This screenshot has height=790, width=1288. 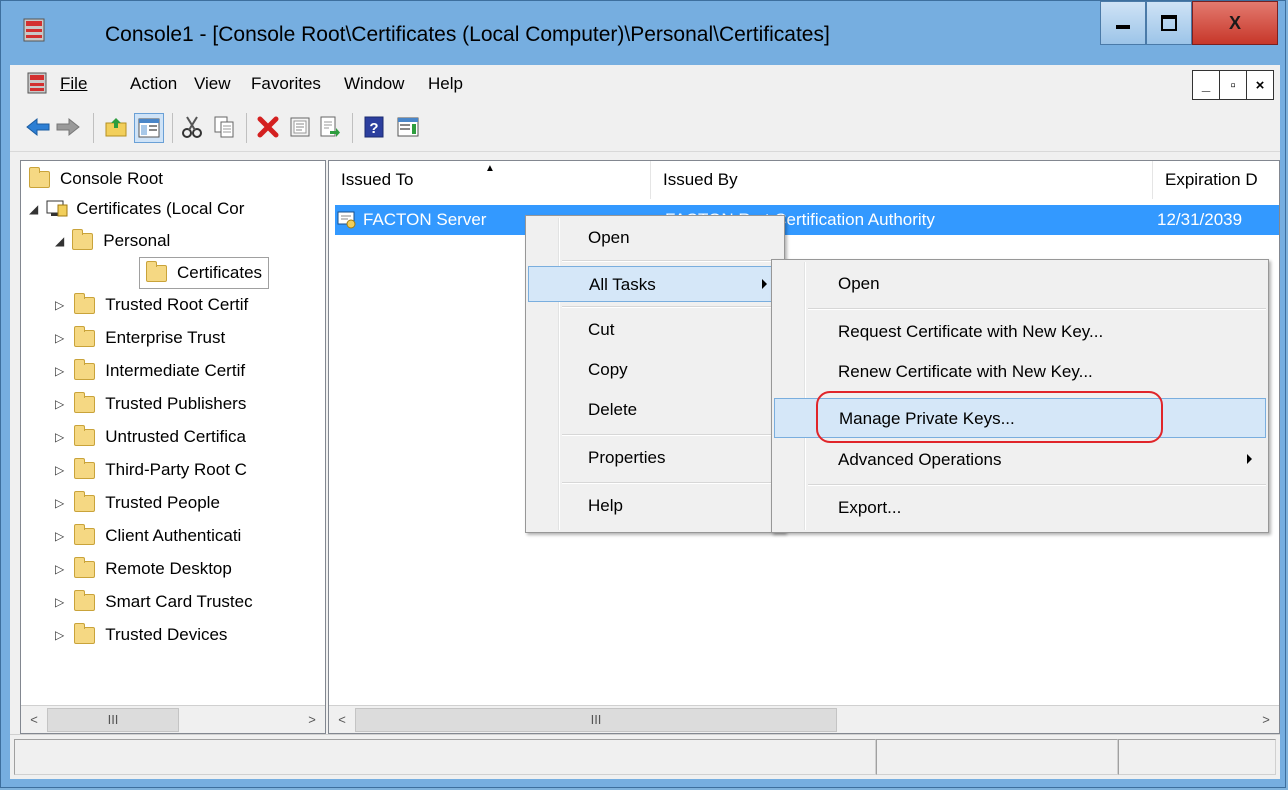 I want to click on context-menu-delete: Delete, so click(x=655, y=410).